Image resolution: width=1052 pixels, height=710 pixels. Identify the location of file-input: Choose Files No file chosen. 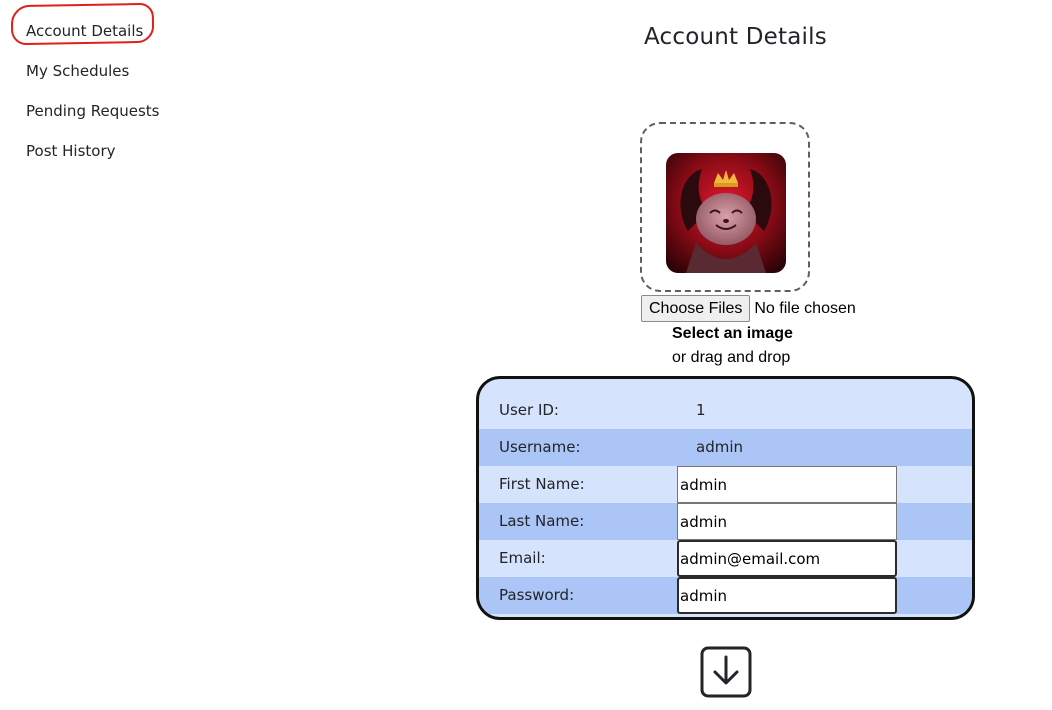
(748, 308).